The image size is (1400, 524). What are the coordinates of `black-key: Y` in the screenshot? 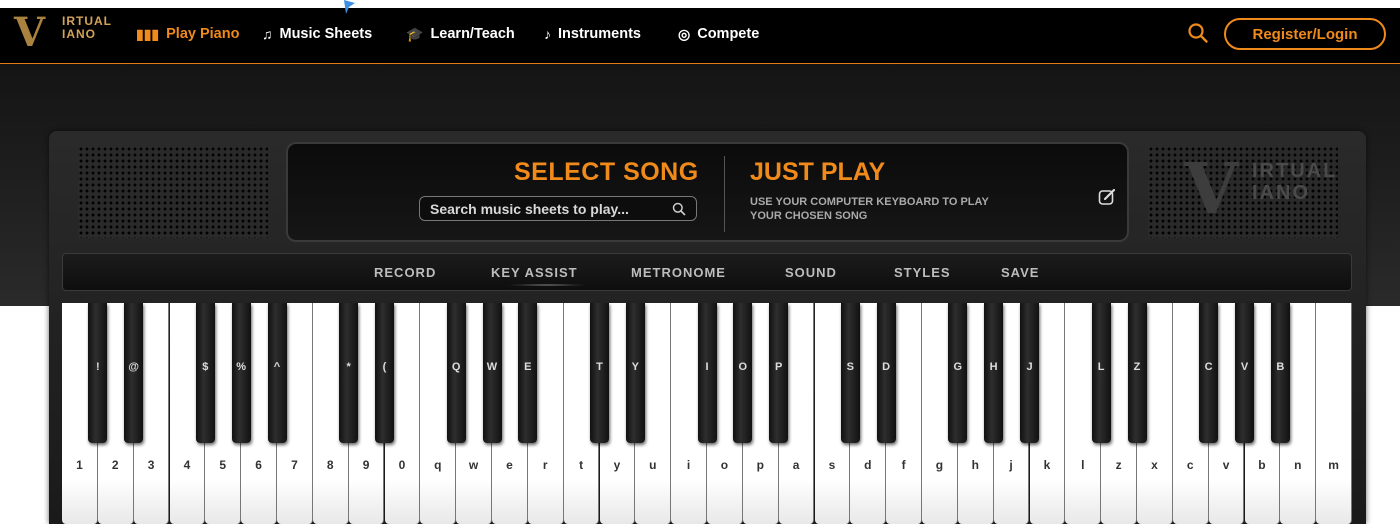 It's located at (635, 373).